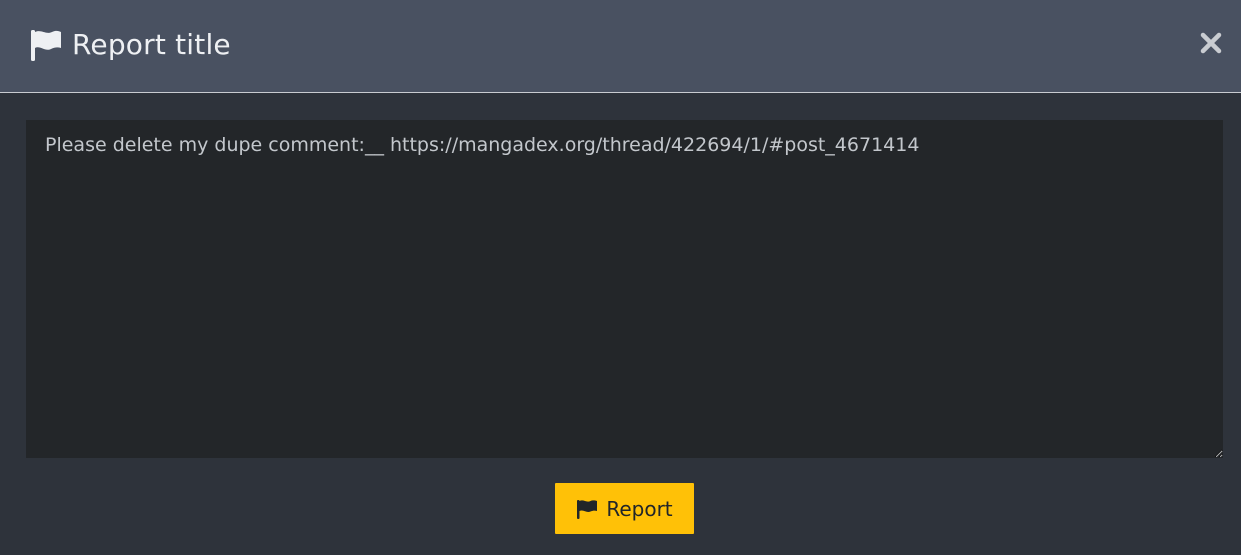 Image resolution: width=1241 pixels, height=555 pixels. Describe the element at coordinates (1211, 42) in the screenshot. I see `close-icon` at that location.